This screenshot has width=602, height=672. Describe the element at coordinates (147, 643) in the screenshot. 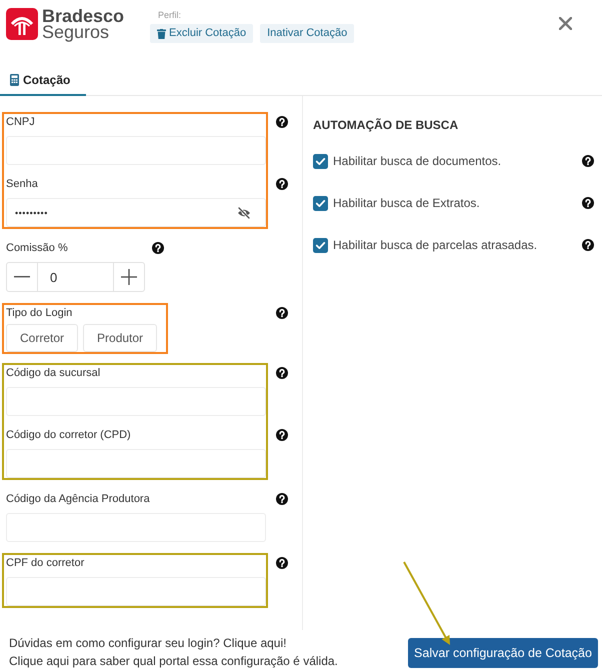

I see `help-link: Dúvidas em como configurar seu login? Clique aqui!` at that location.